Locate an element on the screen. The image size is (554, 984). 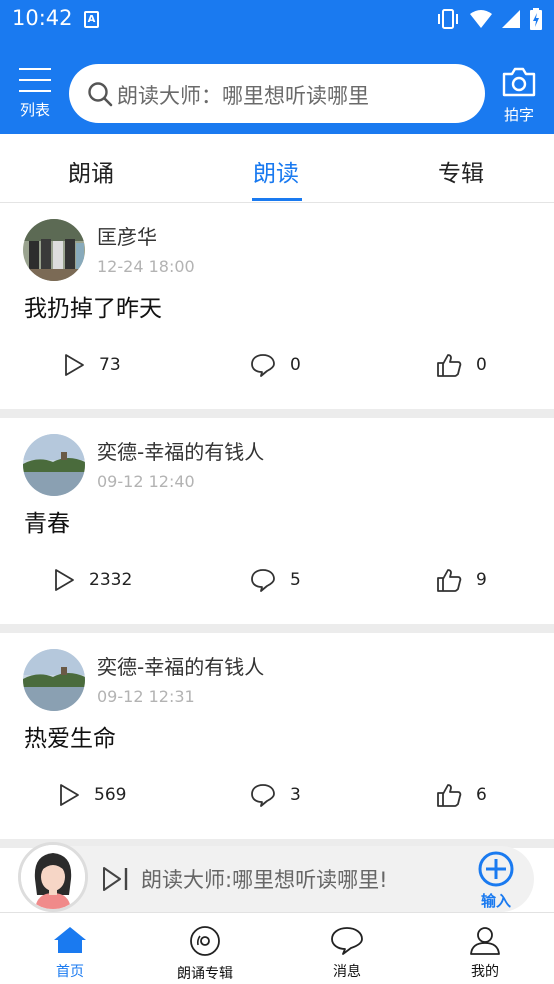
status-icons is located at coordinates (489, 19).